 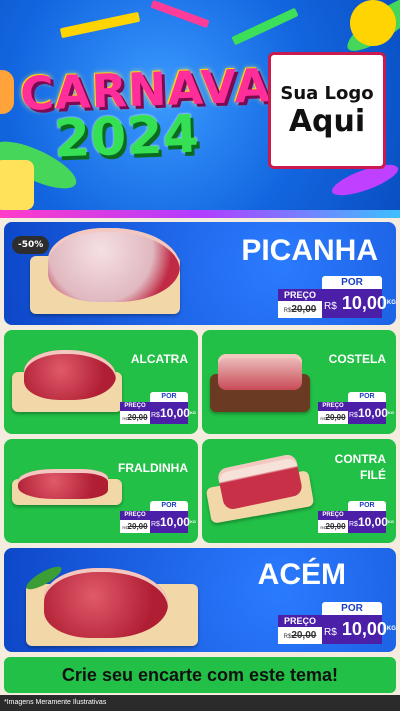 I want to click on product-name: FRALDINHA, so click(x=153, y=468).